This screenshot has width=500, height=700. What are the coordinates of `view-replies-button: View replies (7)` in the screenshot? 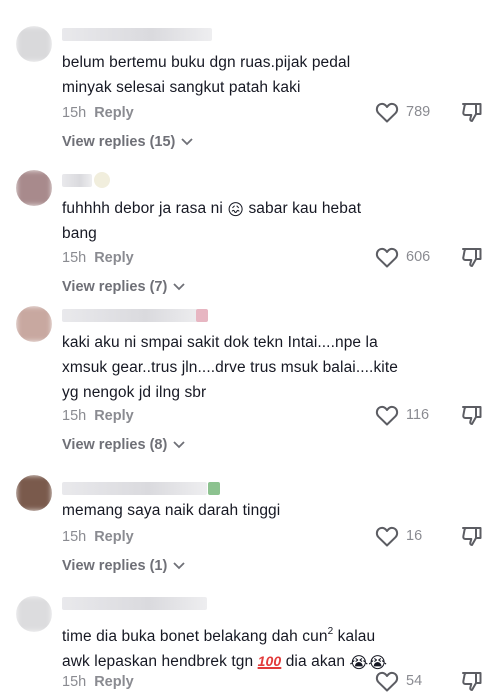 It's located at (124, 287).